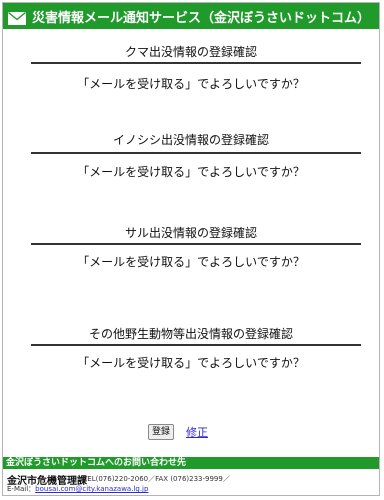 This screenshot has height=500, width=384. I want to click on edit-link: 修正, so click(197, 432).